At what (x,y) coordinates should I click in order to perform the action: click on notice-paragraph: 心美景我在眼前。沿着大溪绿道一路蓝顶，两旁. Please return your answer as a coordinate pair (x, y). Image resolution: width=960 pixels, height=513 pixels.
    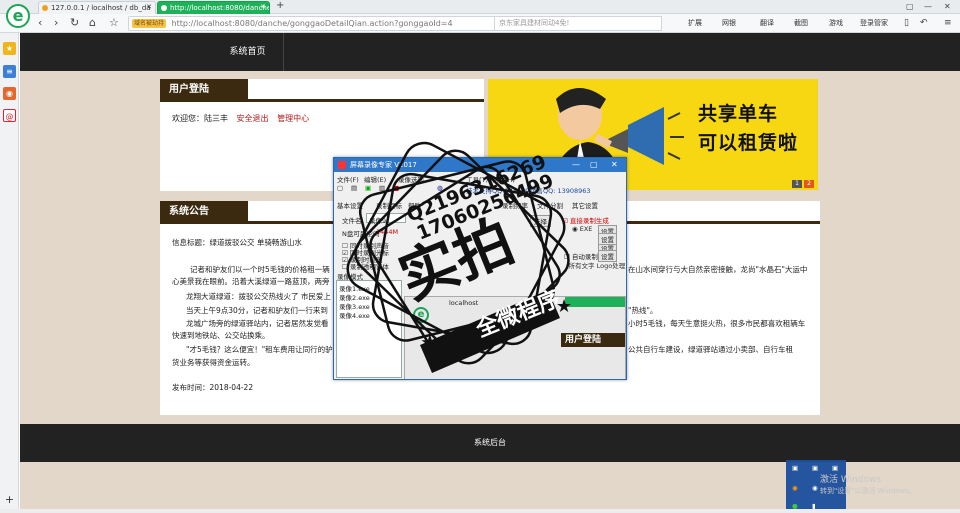
    Looking at the image, I should click on (251, 281).